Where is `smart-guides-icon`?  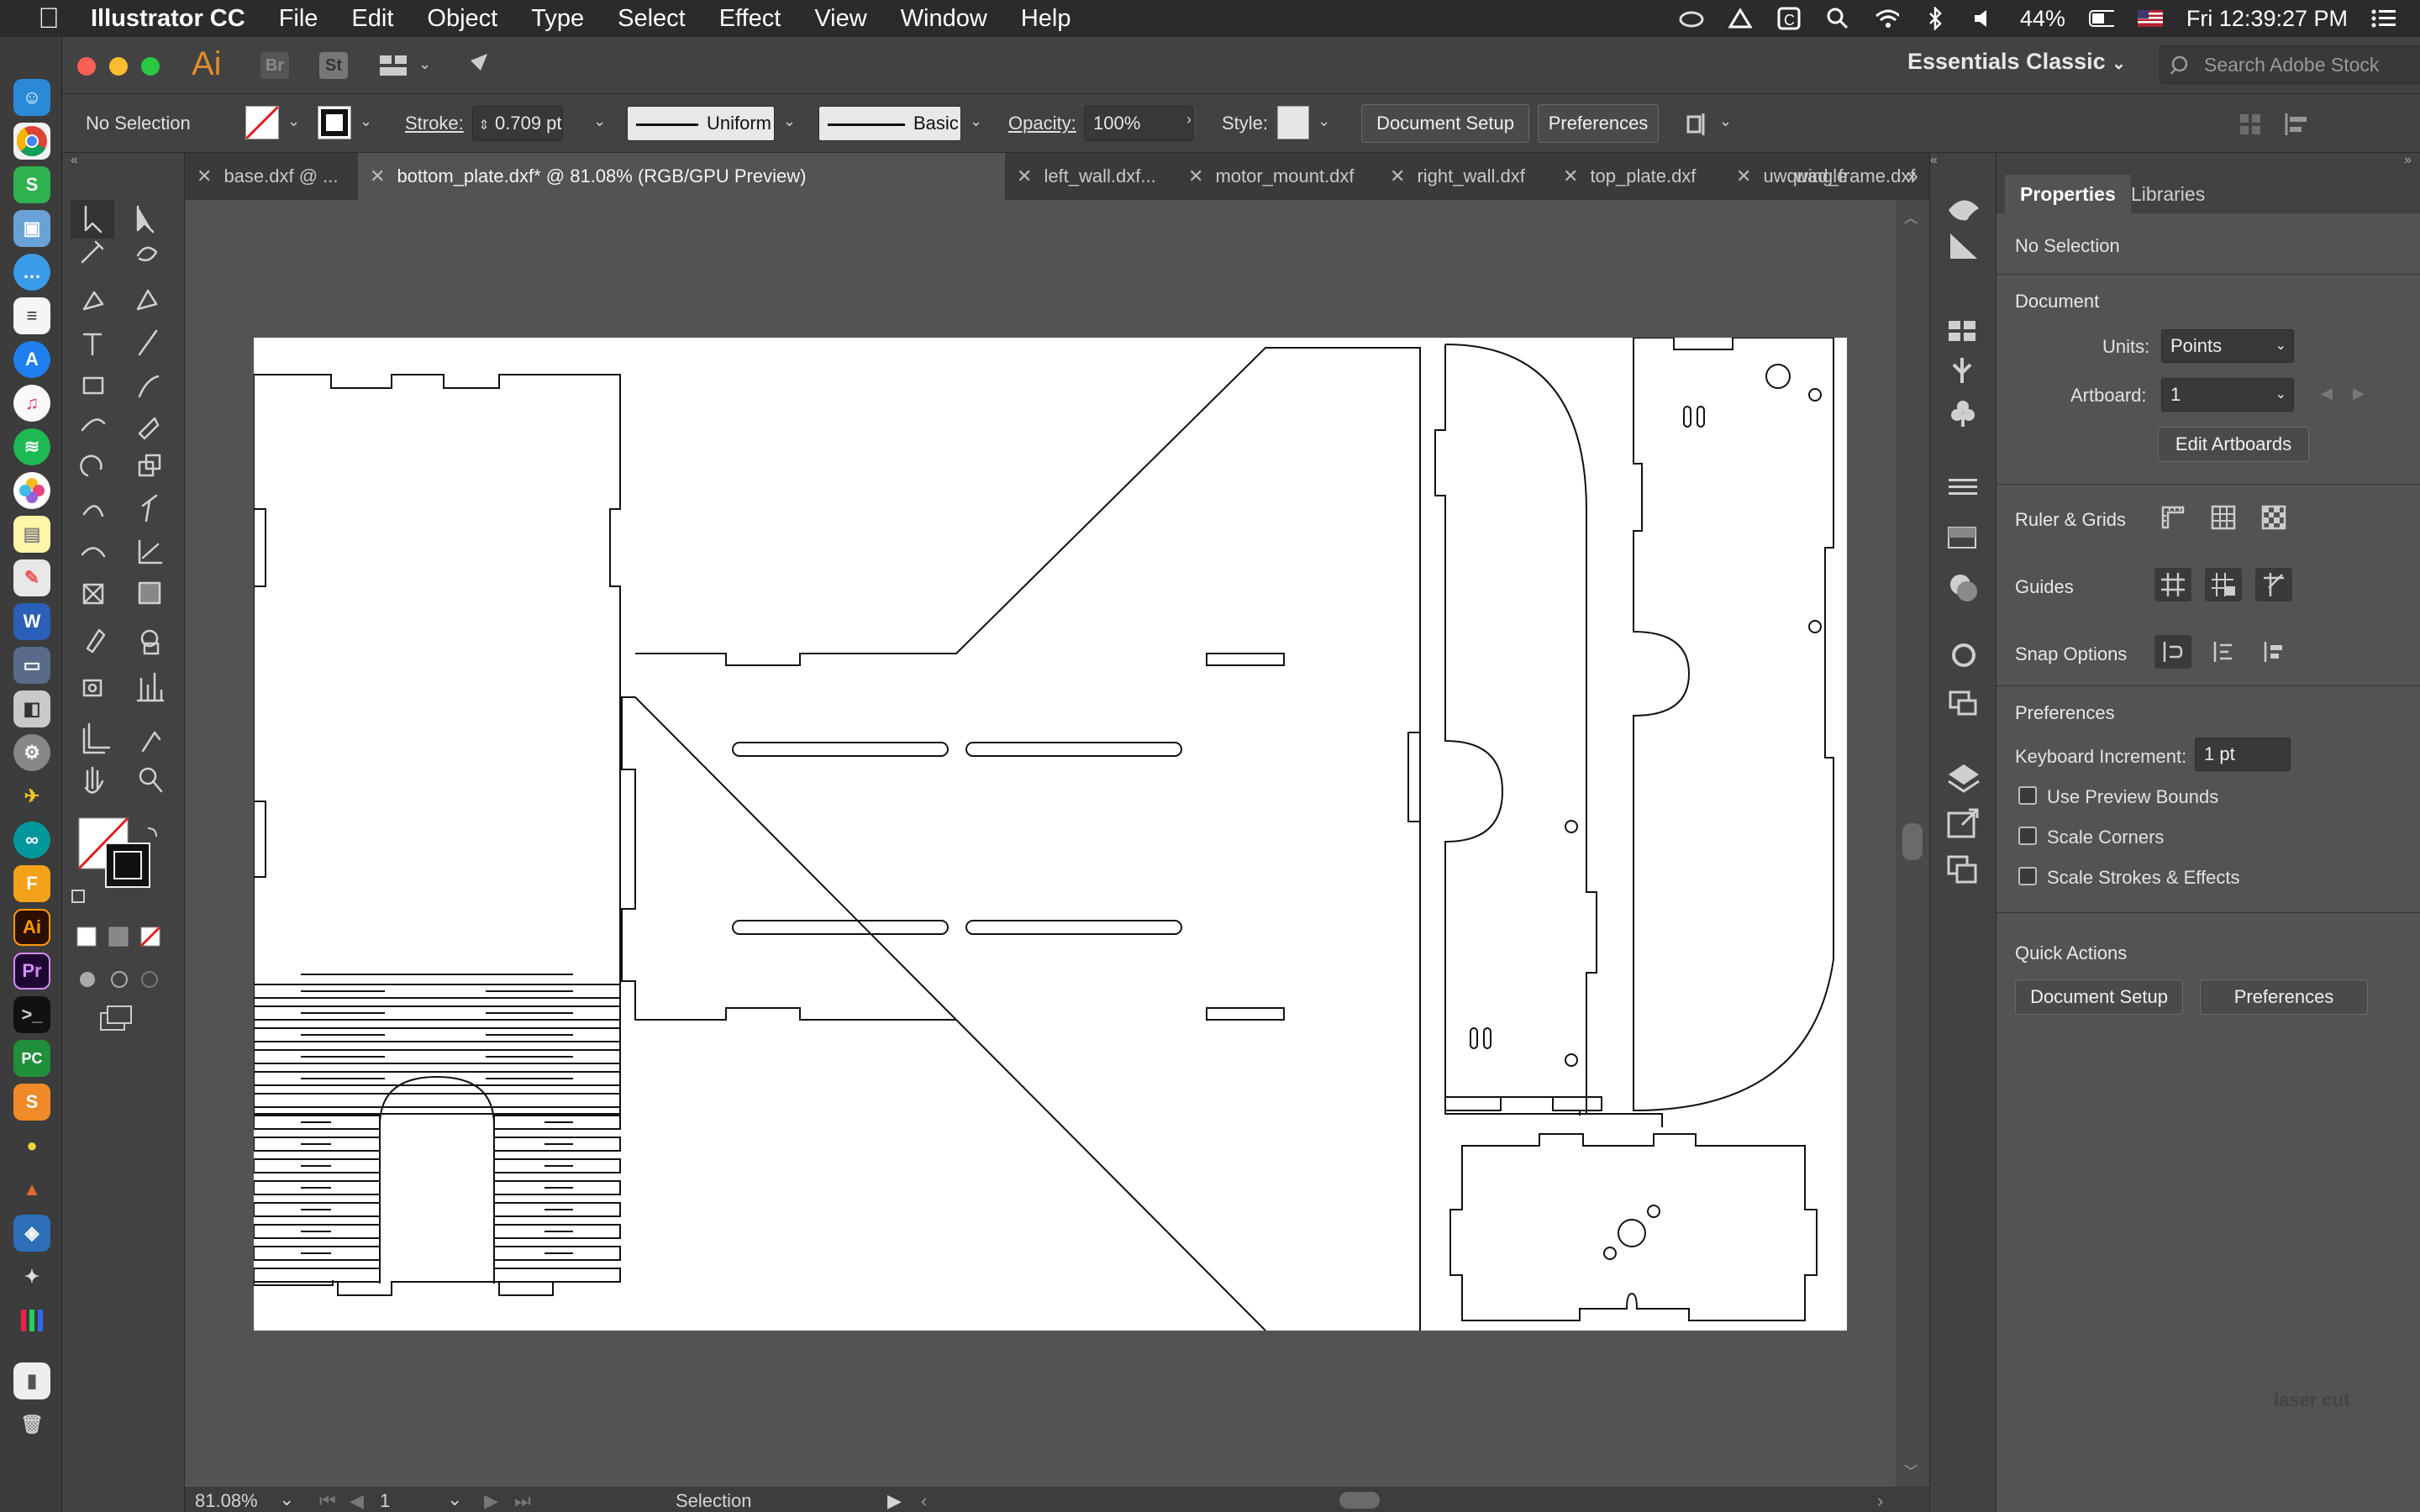
smart-guides-icon is located at coordinates (2273, 584).